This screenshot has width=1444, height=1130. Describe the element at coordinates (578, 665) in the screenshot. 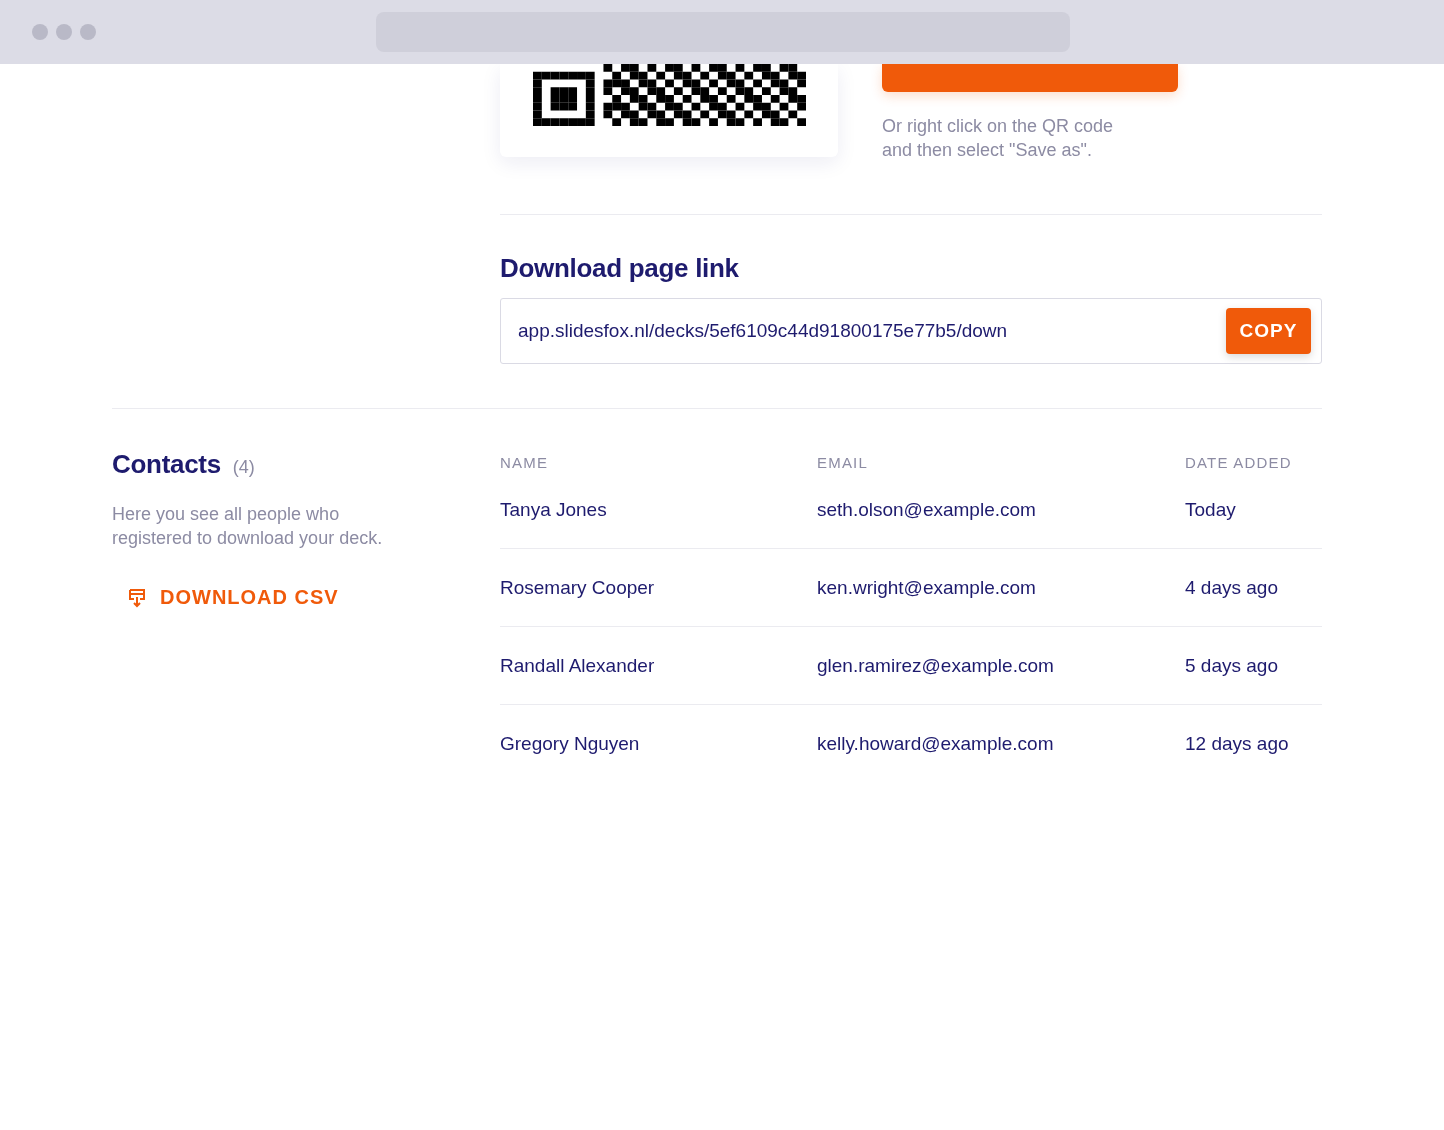

I see `table-cell-text: Randall Alexander` at that location.